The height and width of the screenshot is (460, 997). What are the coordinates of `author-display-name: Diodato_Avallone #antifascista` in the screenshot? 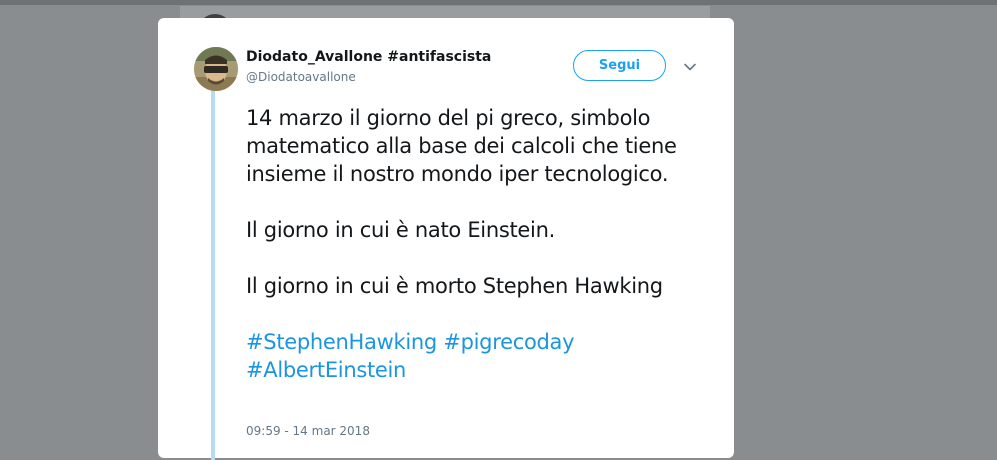 It's located at (368, 57).